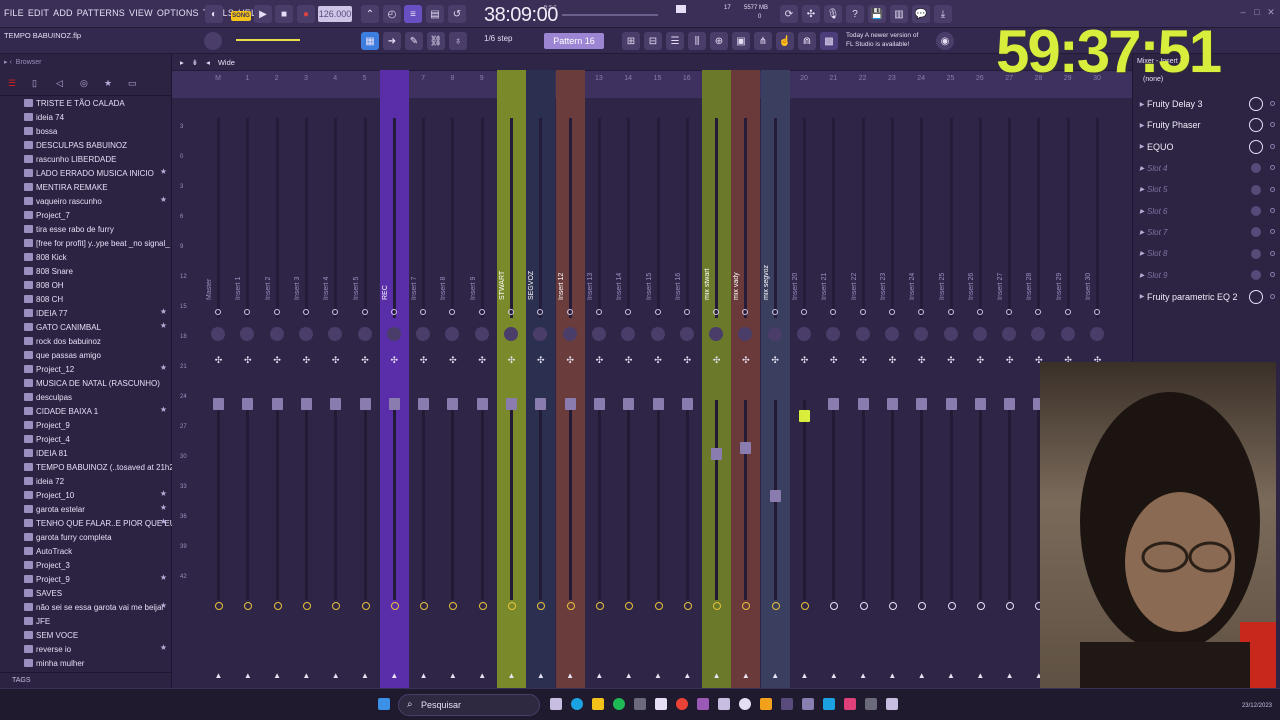 The image size is (1280, 720). Describe the element at coordinates (86, 397) in the screenshot. I see `browser-item: desculpas` at that location.